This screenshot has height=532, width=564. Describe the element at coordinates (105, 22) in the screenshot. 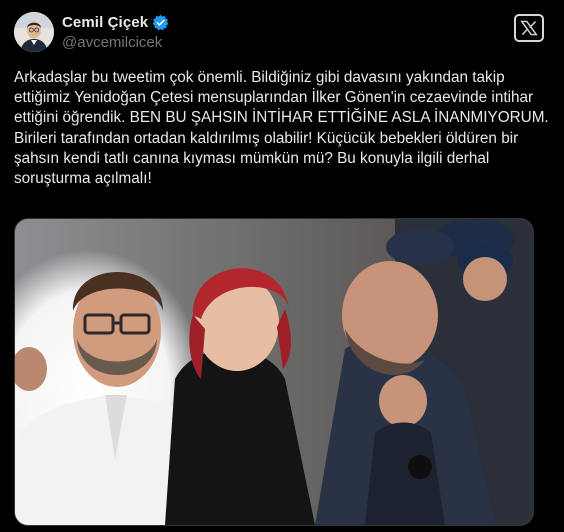

I see `author-display-name: Cemil Çiçek` at that location.